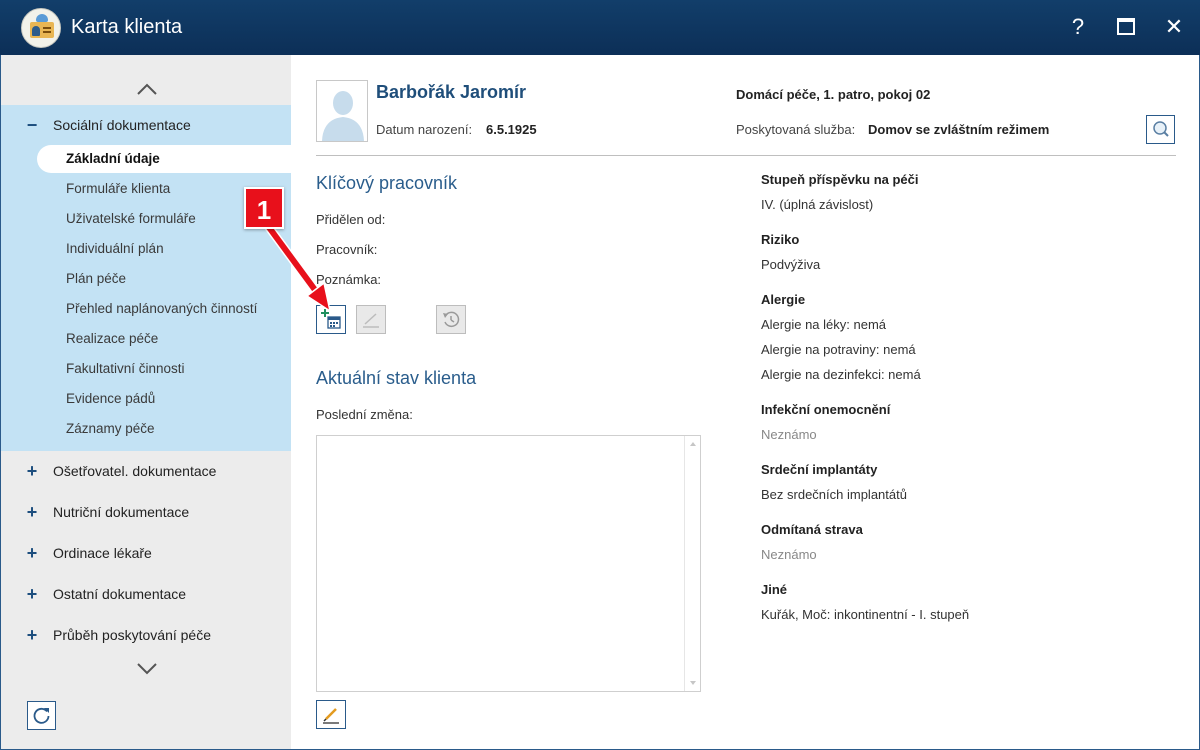 Image resolution: width=1200 pixels, height=750 pixels. What do you see at coordinates (693, 683) in the screenshot?
I see `scroll-down-icon` at bounding box center [693, 683].